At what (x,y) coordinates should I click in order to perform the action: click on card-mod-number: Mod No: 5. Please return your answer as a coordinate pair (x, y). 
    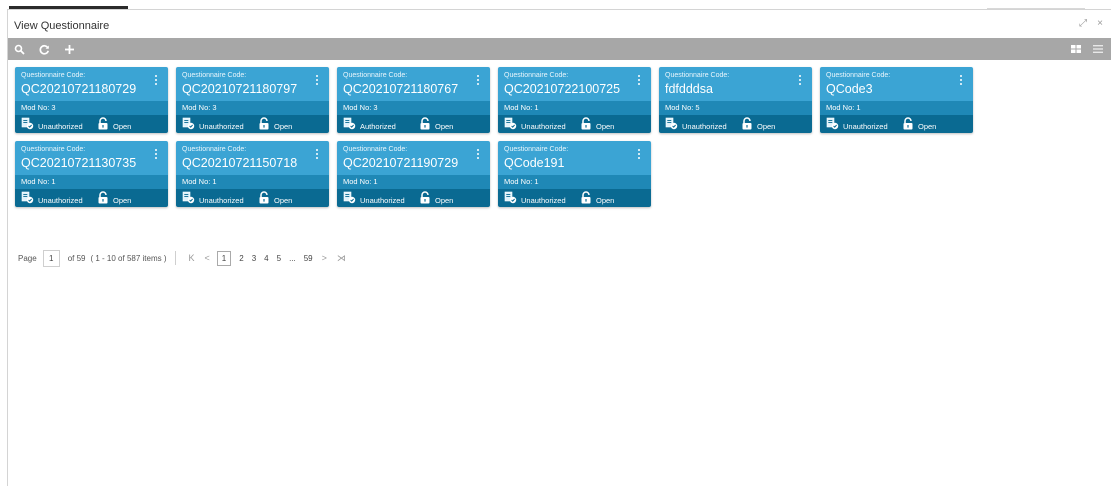
    Looking at the image, I should click on (682, 107).